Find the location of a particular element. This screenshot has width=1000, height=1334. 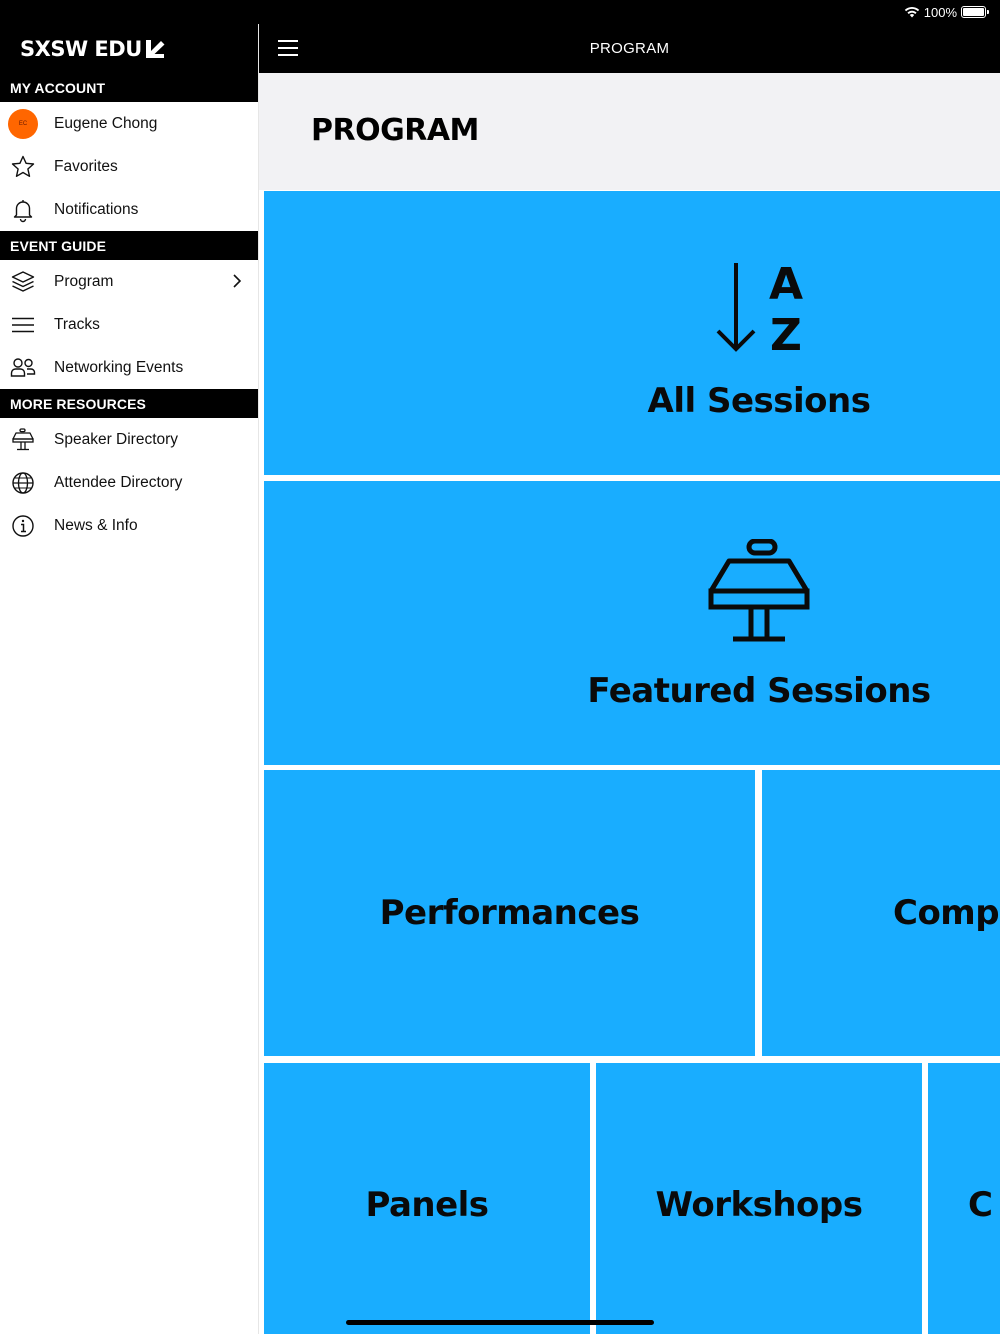

battery-fill is located at coordinates (973, 12).